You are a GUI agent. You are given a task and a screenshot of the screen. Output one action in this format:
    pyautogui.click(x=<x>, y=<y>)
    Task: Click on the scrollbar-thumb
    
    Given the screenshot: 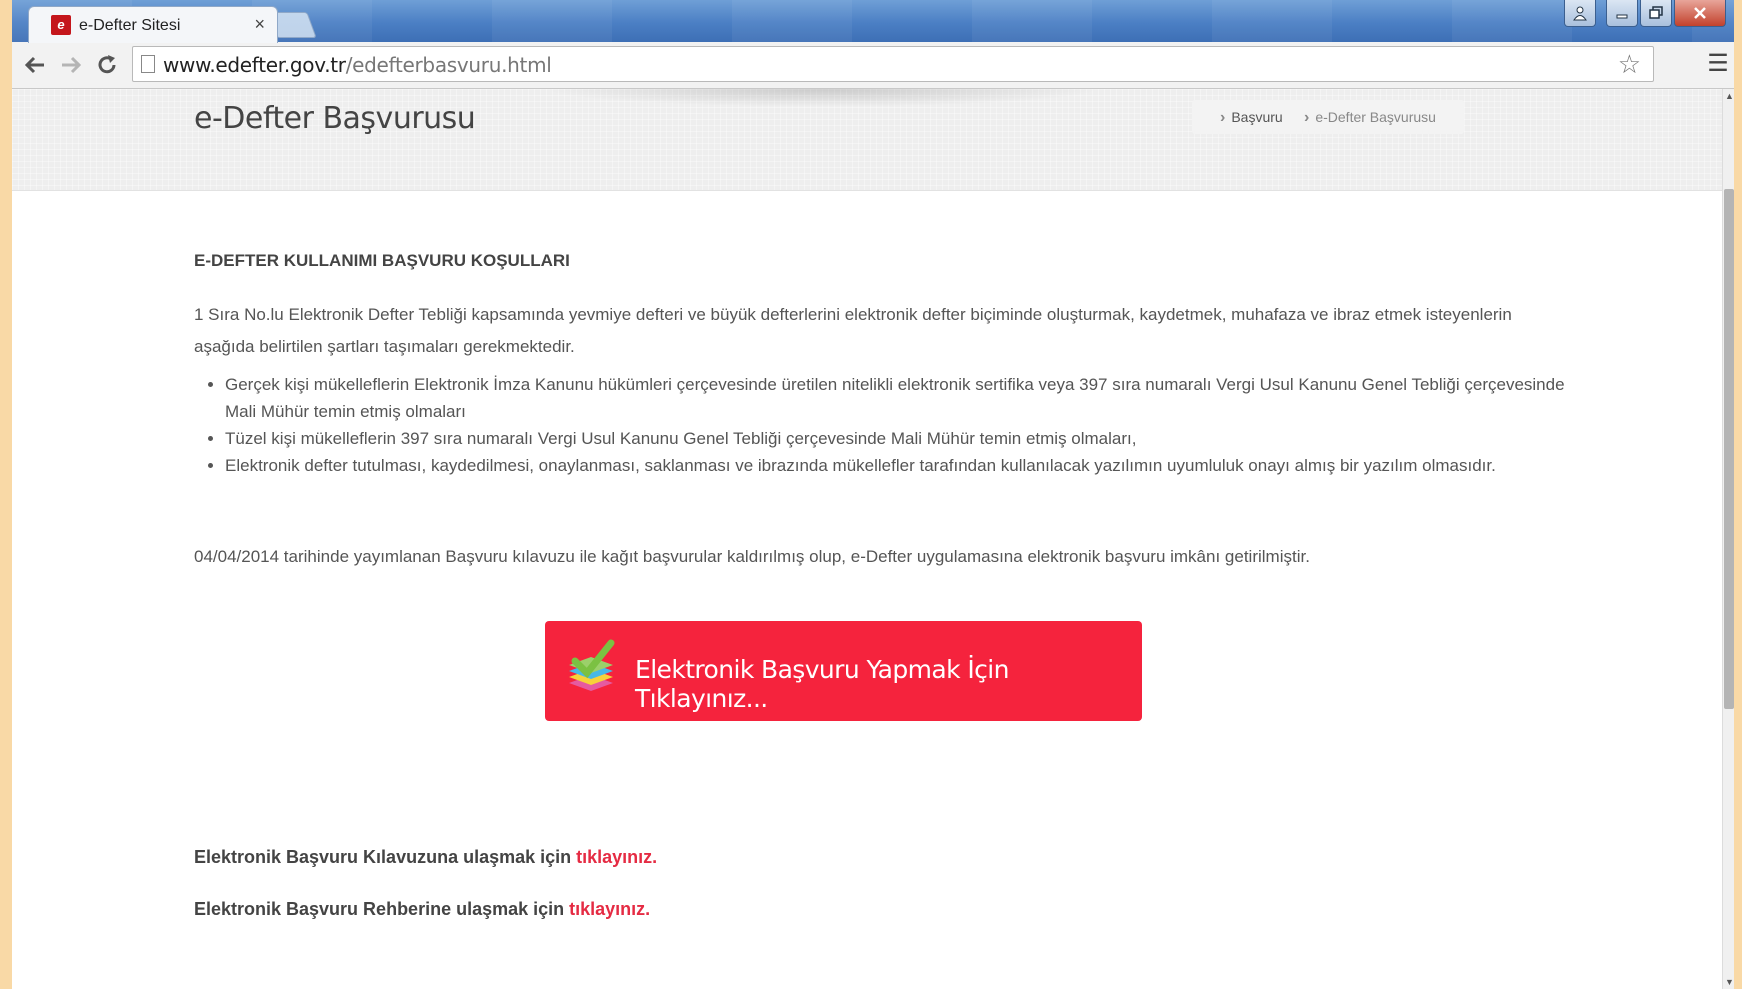 What is the action you would take?
    pyautogui.click(x=1729, y=449)
    